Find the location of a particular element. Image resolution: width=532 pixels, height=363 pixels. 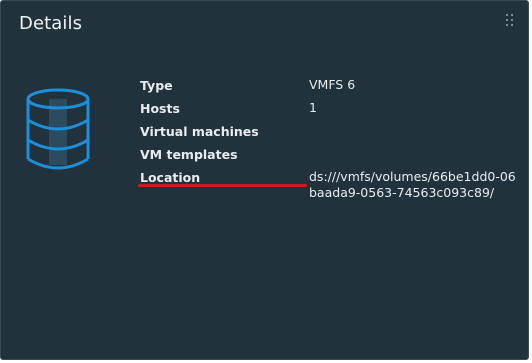

property-row-hosts: Hosts 1 is located at coordinates (330, 108).